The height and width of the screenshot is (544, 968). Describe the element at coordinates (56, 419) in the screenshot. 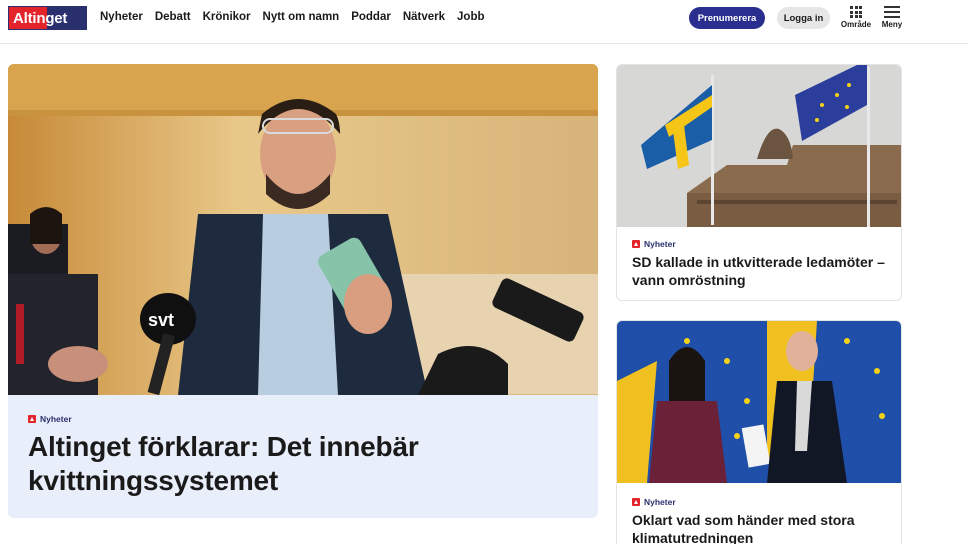

I see `main-article-tag-label: Nyheter` at that location.